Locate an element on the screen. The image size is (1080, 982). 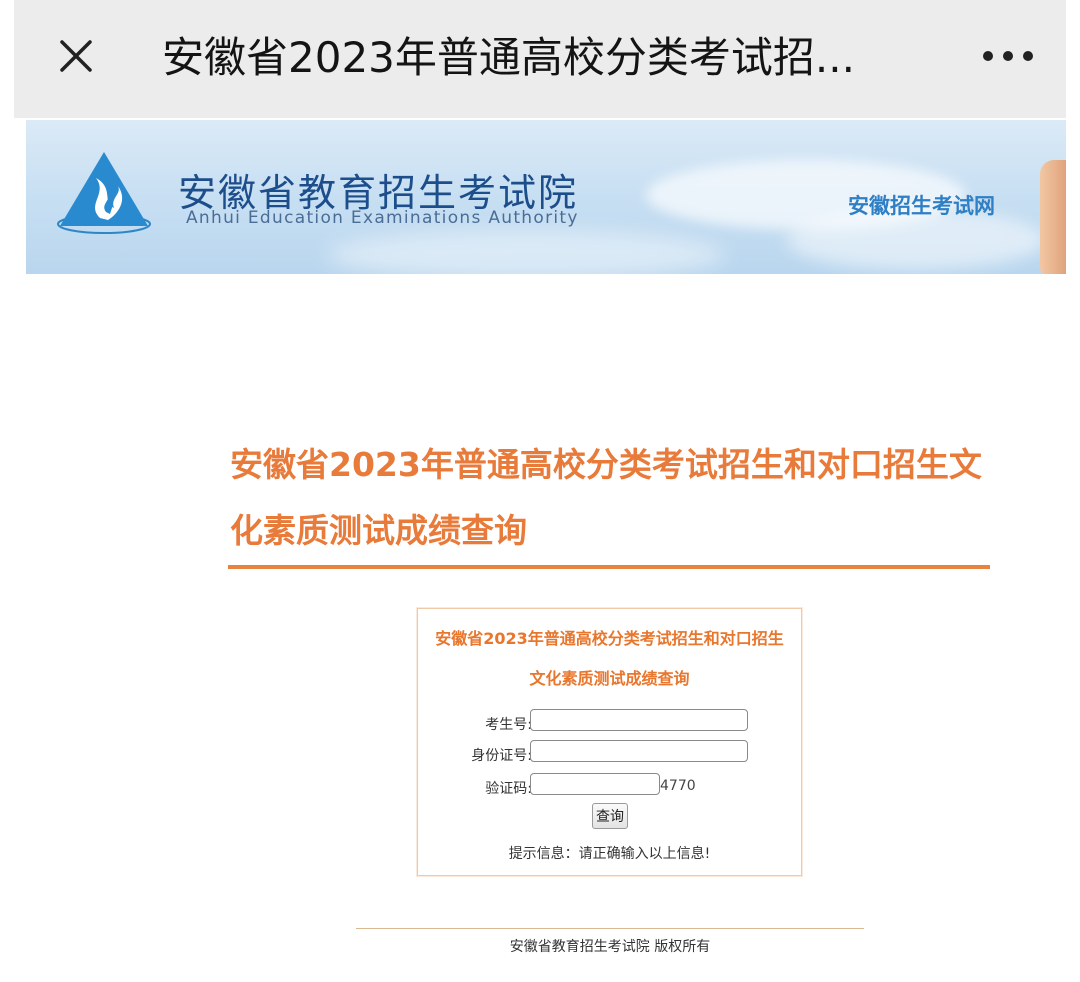
flame-triangle-logo-icon is located at coordinates (104, 193).